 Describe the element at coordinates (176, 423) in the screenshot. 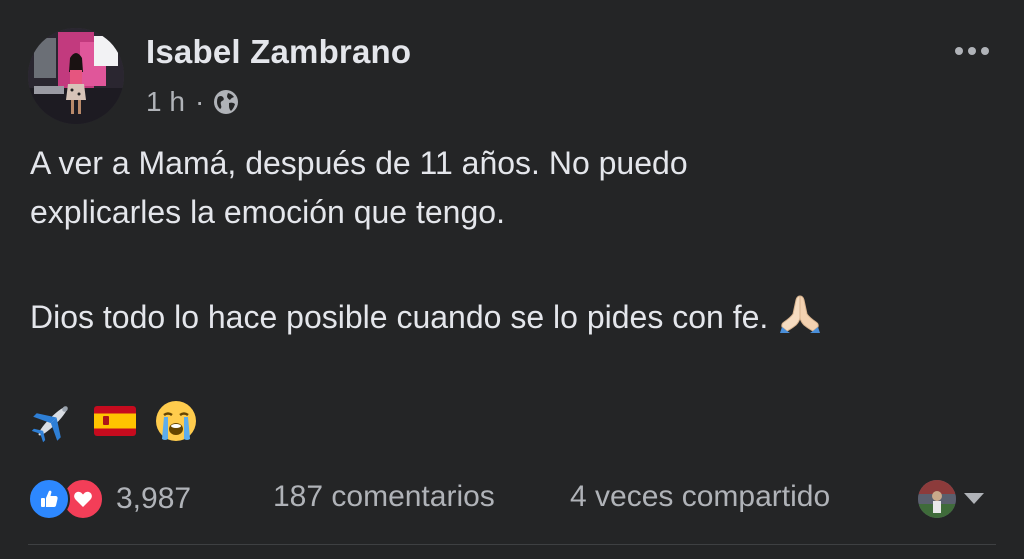

I see `crying-face-icon` at that location.